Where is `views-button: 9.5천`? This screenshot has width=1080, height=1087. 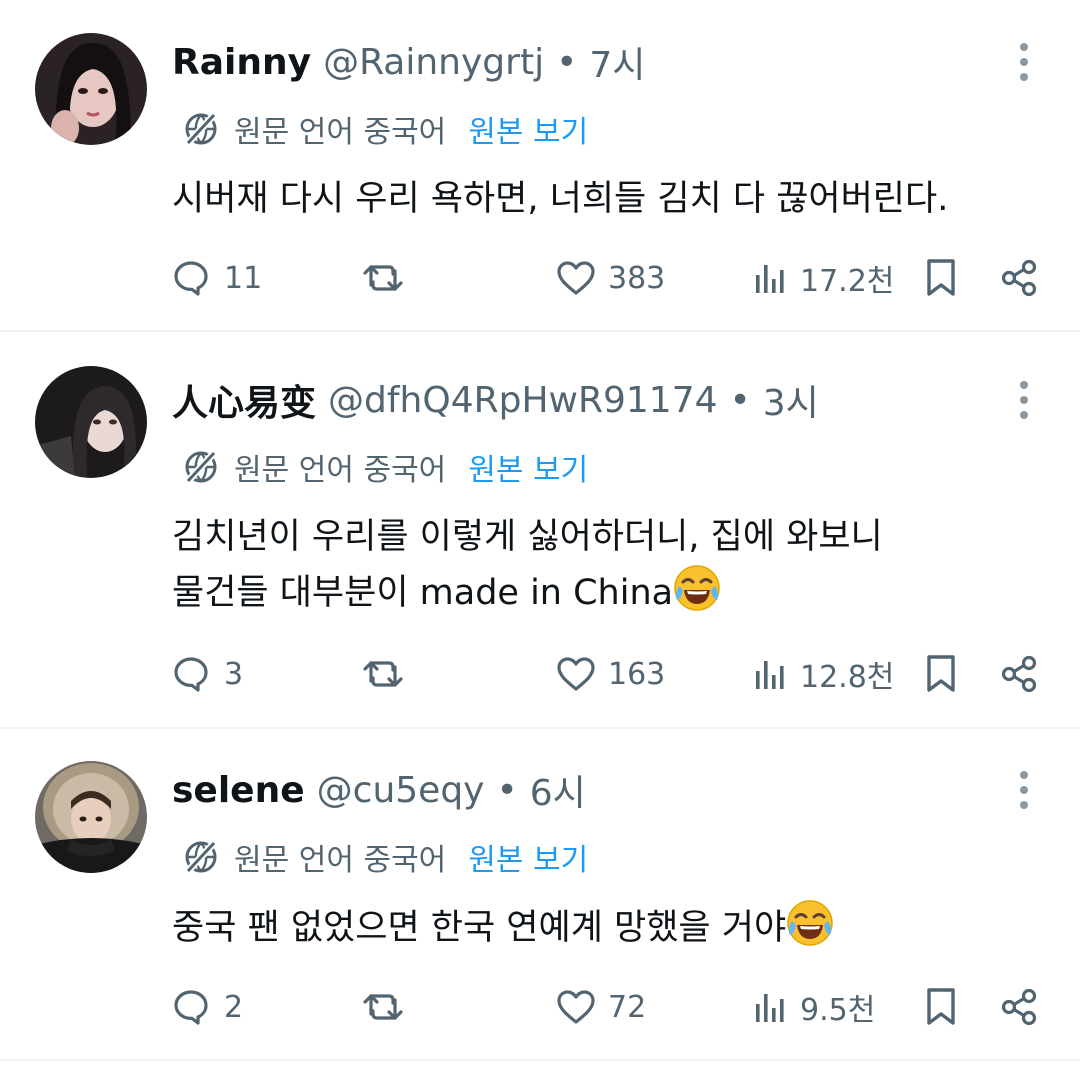 views-button: 9.5천 is located at coordinates (813, 1007).